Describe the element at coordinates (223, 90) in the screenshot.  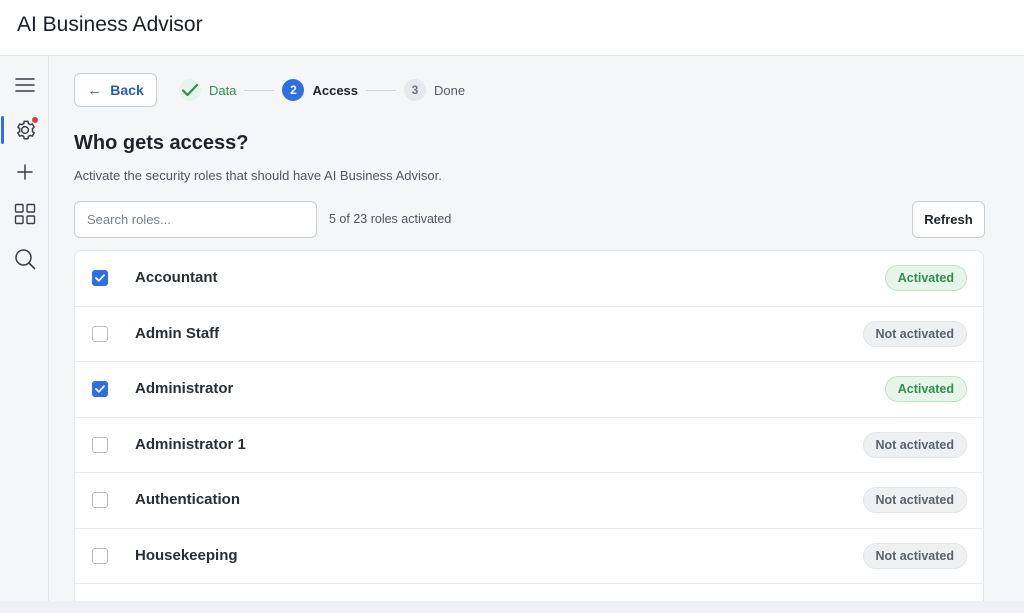
I see `step-label: Data` at that location.